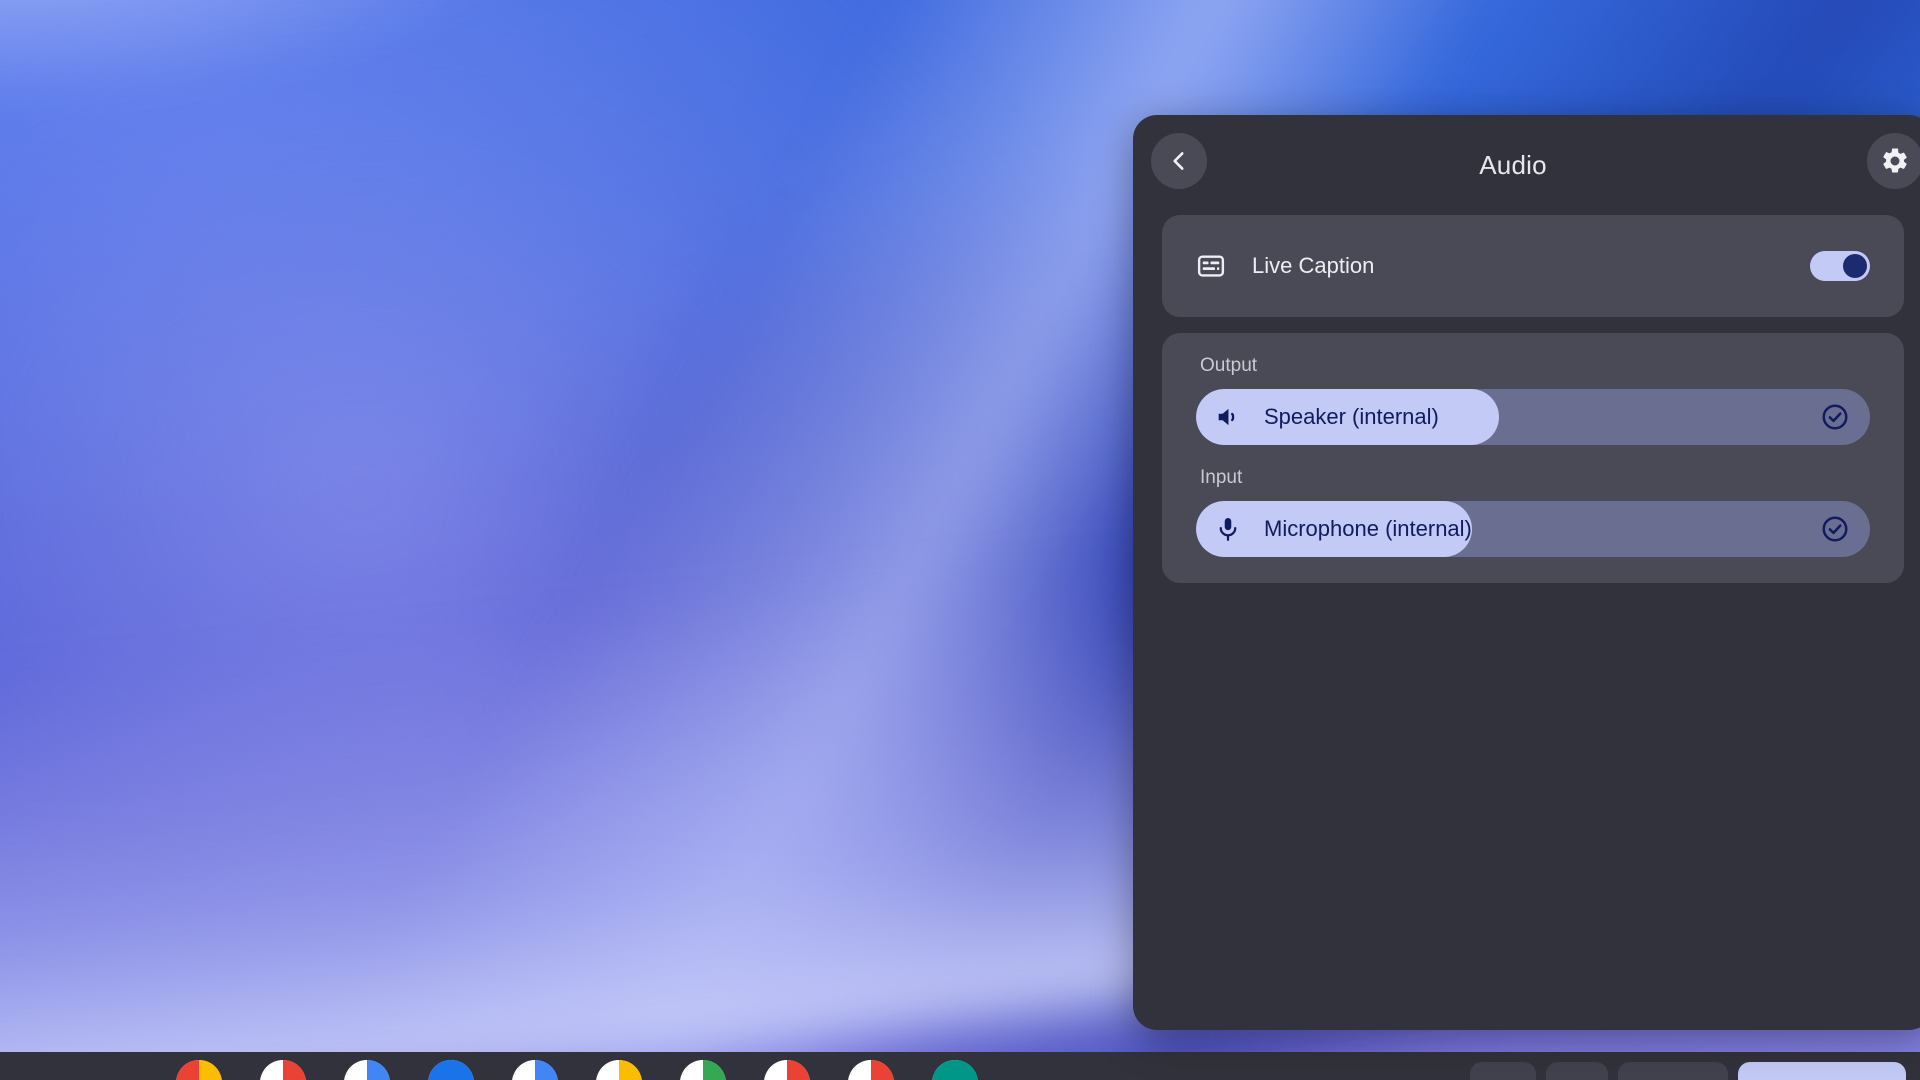  Describe the element at coordinates (1577, 1071) in the screenshot. I see `status-tile-one` at that location.